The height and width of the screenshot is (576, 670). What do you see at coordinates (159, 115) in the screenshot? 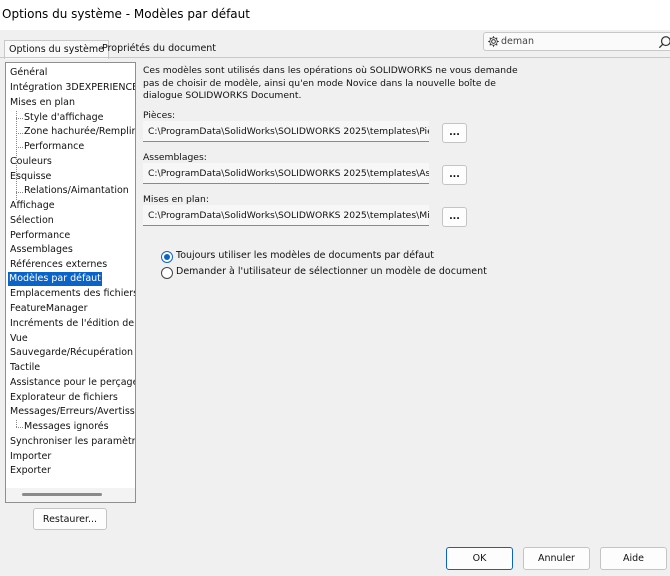
I see `parts-label: Pièces:` at bounding box center [159, 115].